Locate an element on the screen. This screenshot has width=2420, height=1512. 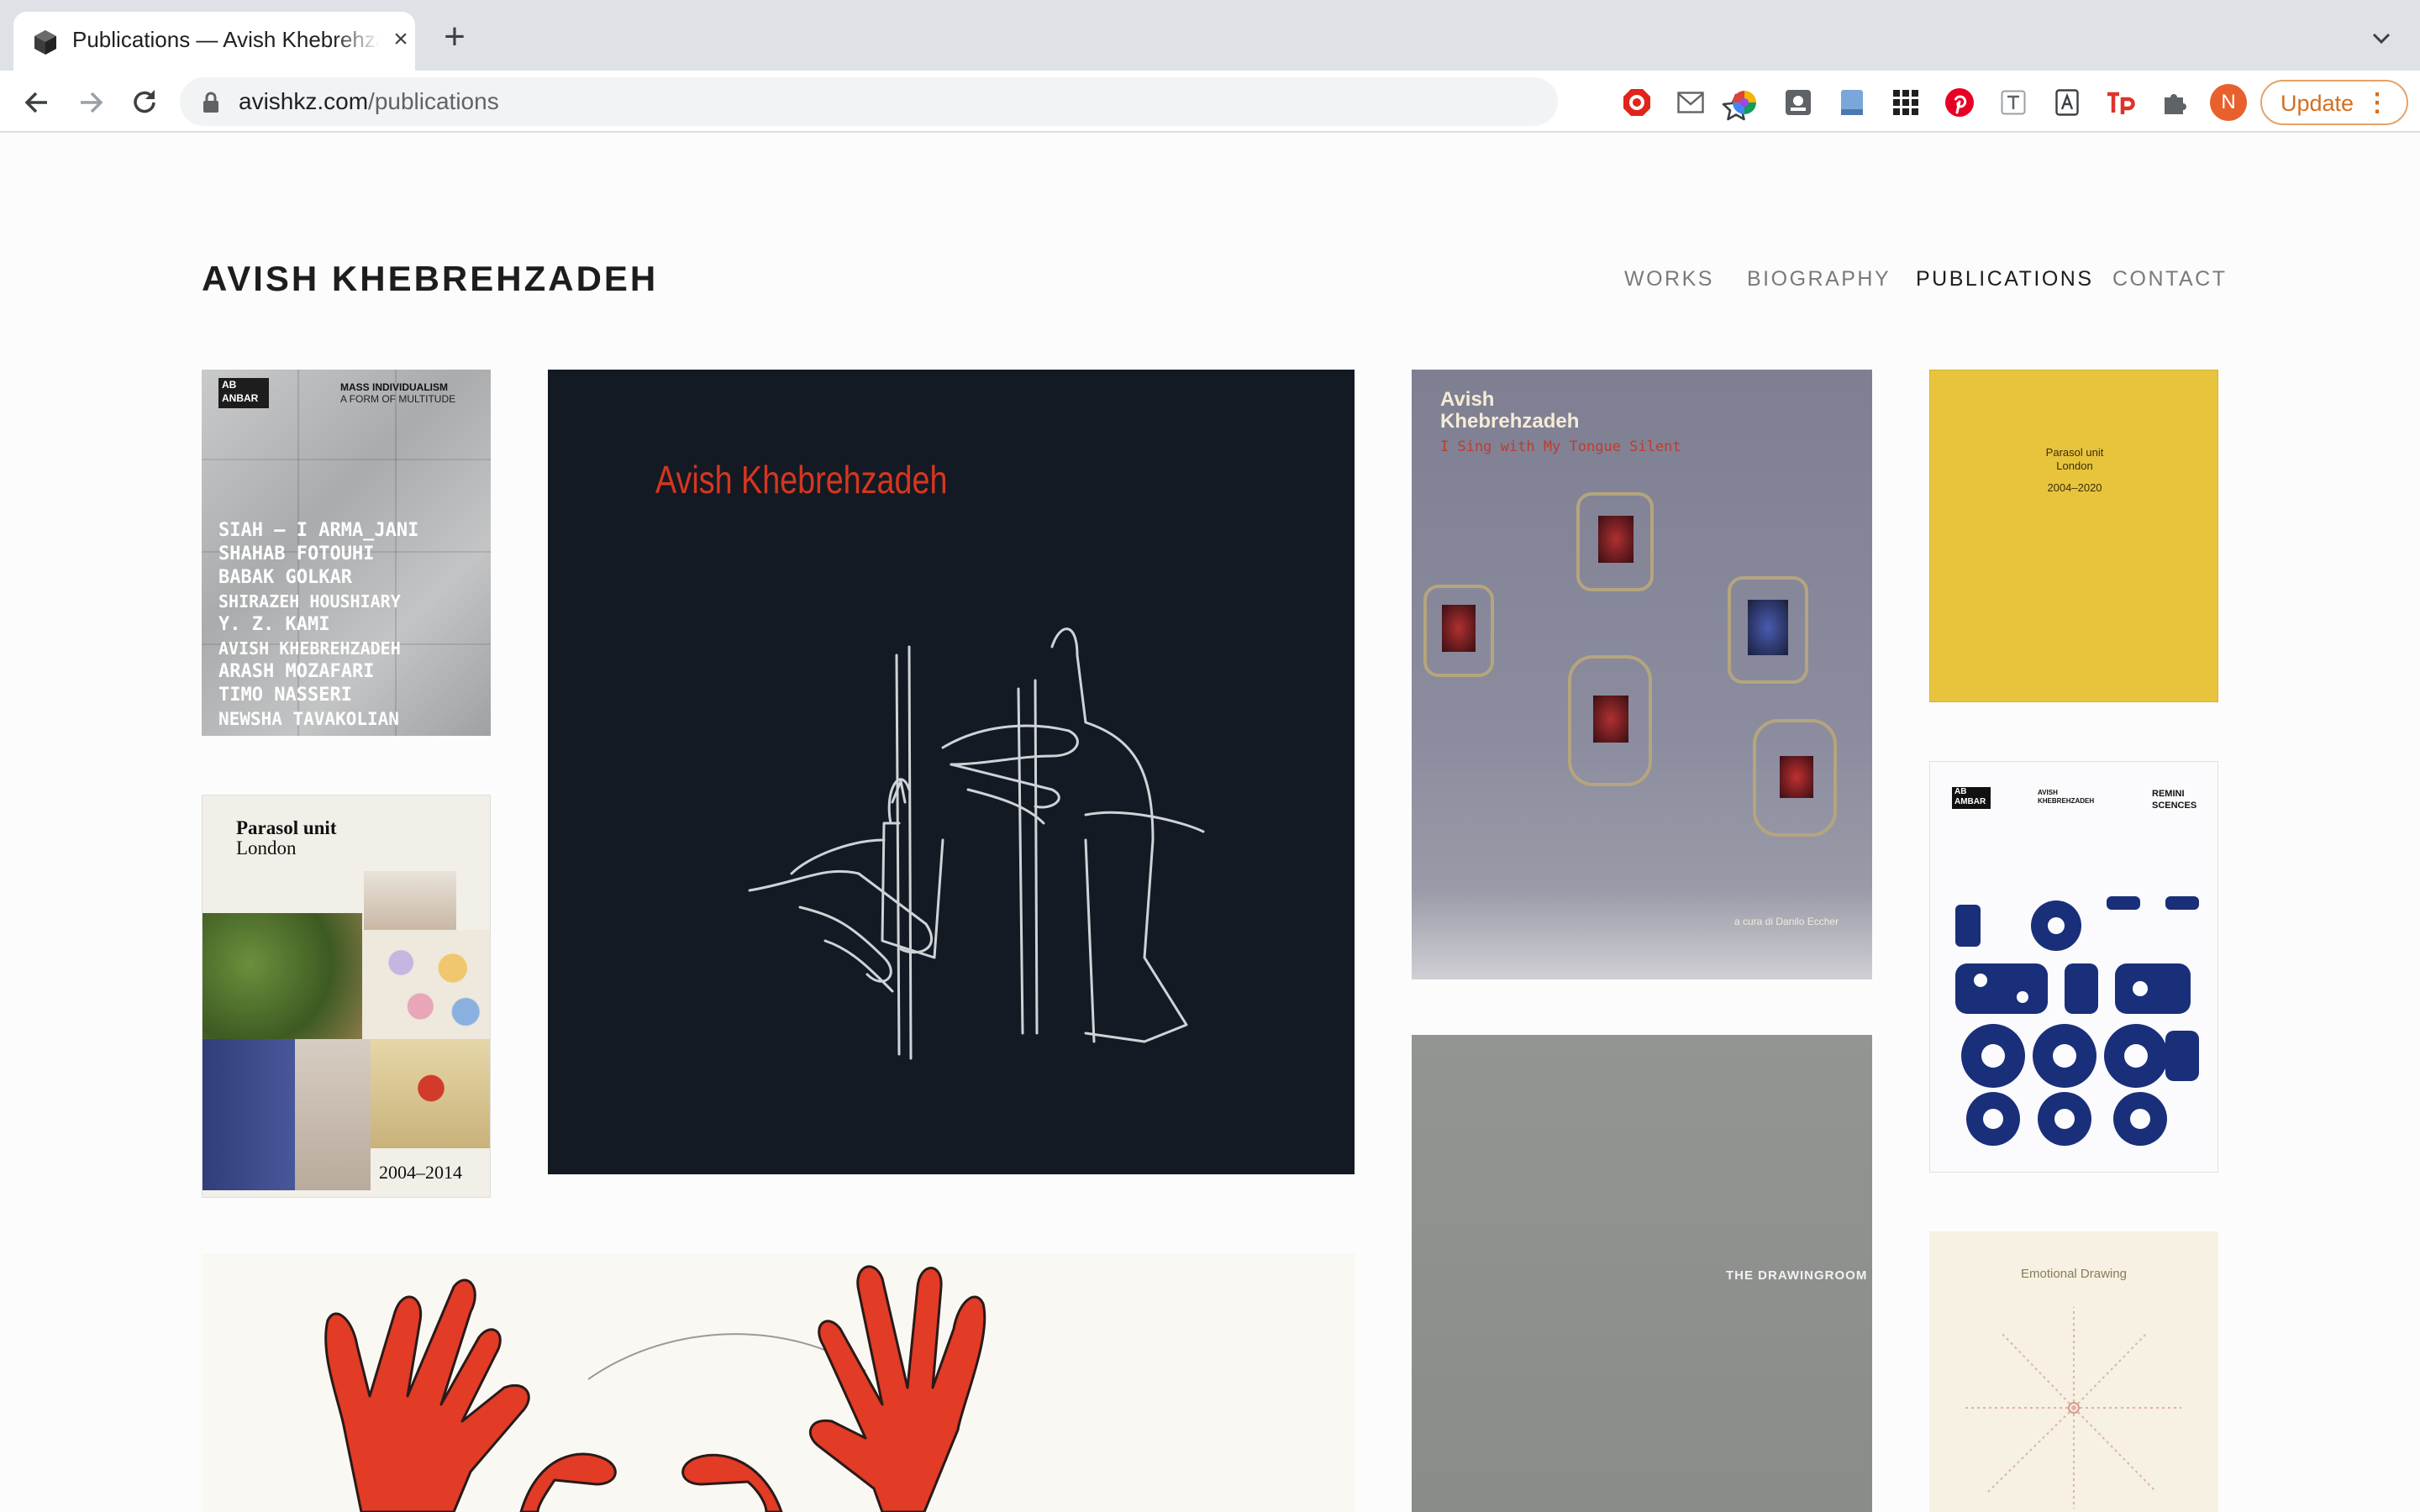
screenshot-icon is located at coordinates (1798, 102).